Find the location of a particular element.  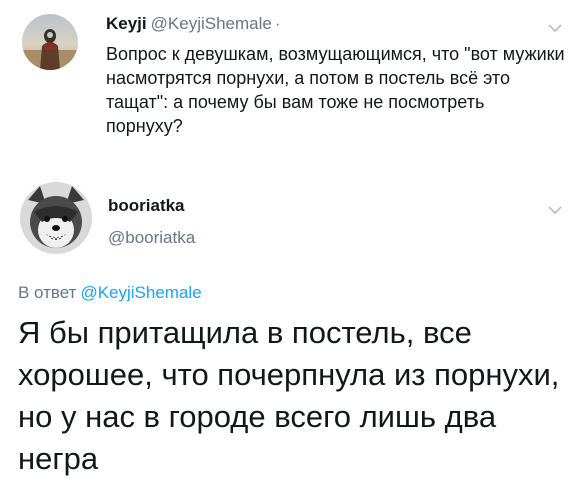

author-display-name: Keyji is located at coordinates (126, 23).